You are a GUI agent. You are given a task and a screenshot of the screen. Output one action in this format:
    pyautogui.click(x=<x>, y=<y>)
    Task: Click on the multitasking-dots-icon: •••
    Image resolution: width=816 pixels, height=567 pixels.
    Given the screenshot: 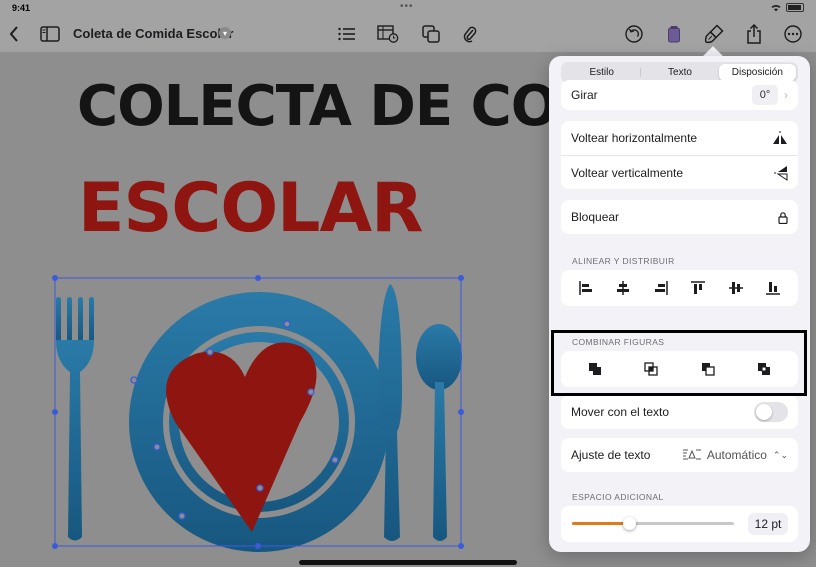 What is the action you would take?
    pyautogui.click(x=407, y=6)
    